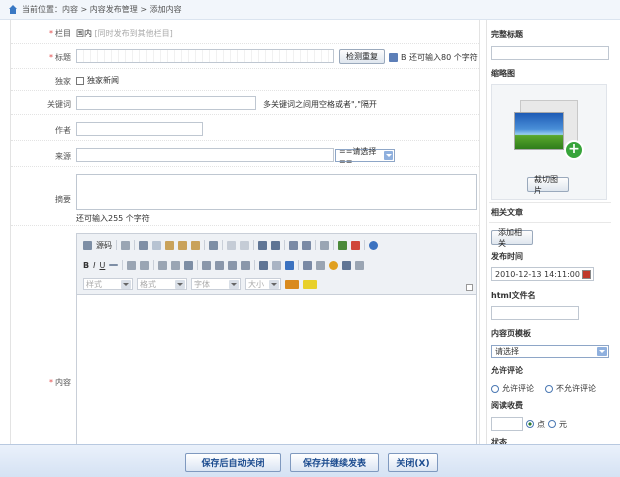  Describe the element at coordinates (586, 274) in the screenshot. I see `calendar-icon` at that location.